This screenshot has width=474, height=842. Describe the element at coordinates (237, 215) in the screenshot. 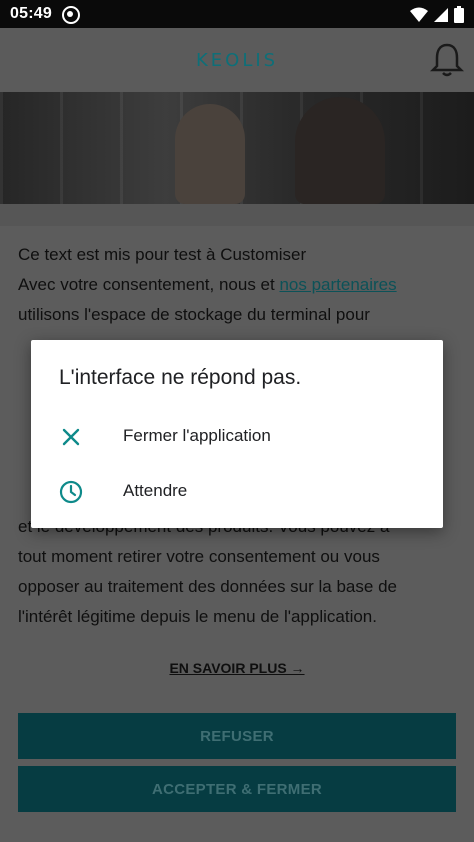

I see `divider` at that location.